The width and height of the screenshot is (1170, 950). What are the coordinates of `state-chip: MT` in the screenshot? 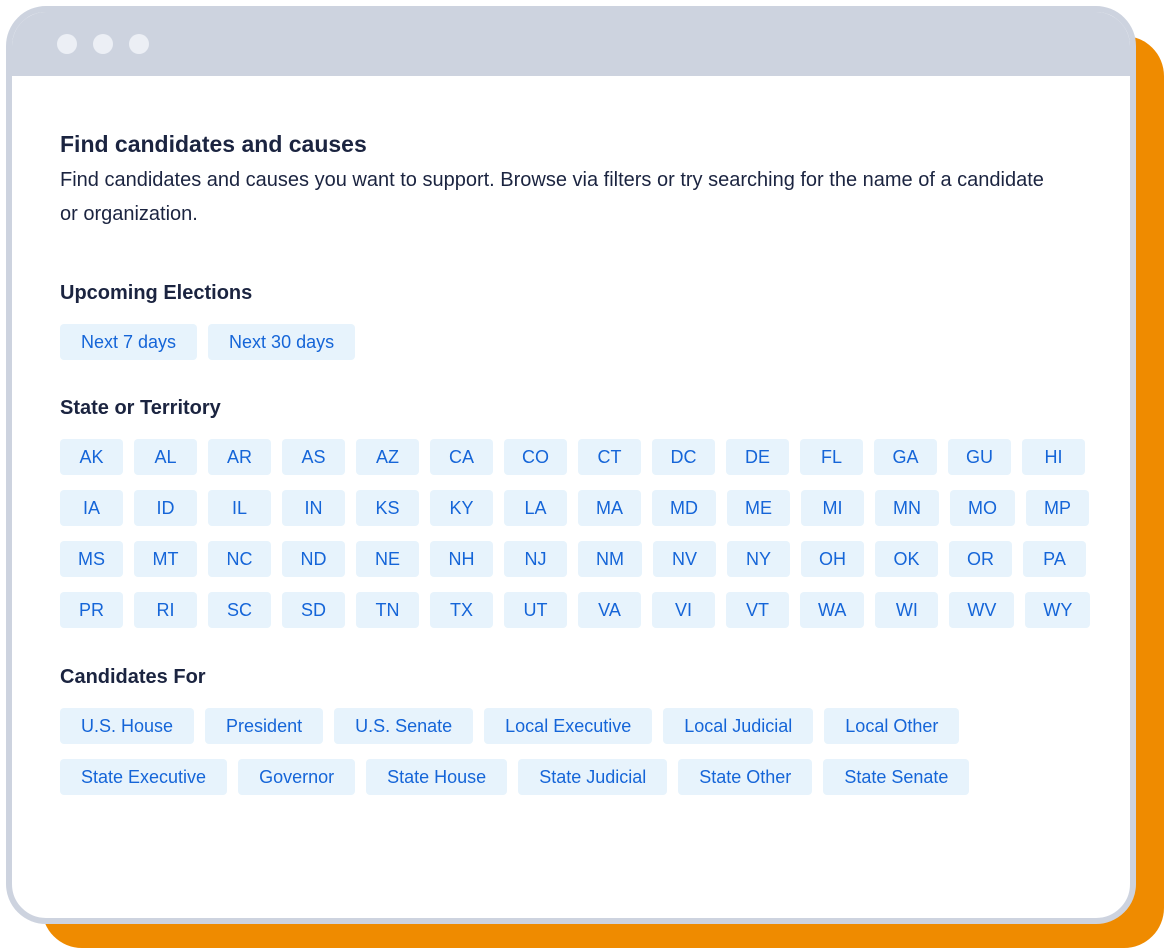 It's located at (165, 559).